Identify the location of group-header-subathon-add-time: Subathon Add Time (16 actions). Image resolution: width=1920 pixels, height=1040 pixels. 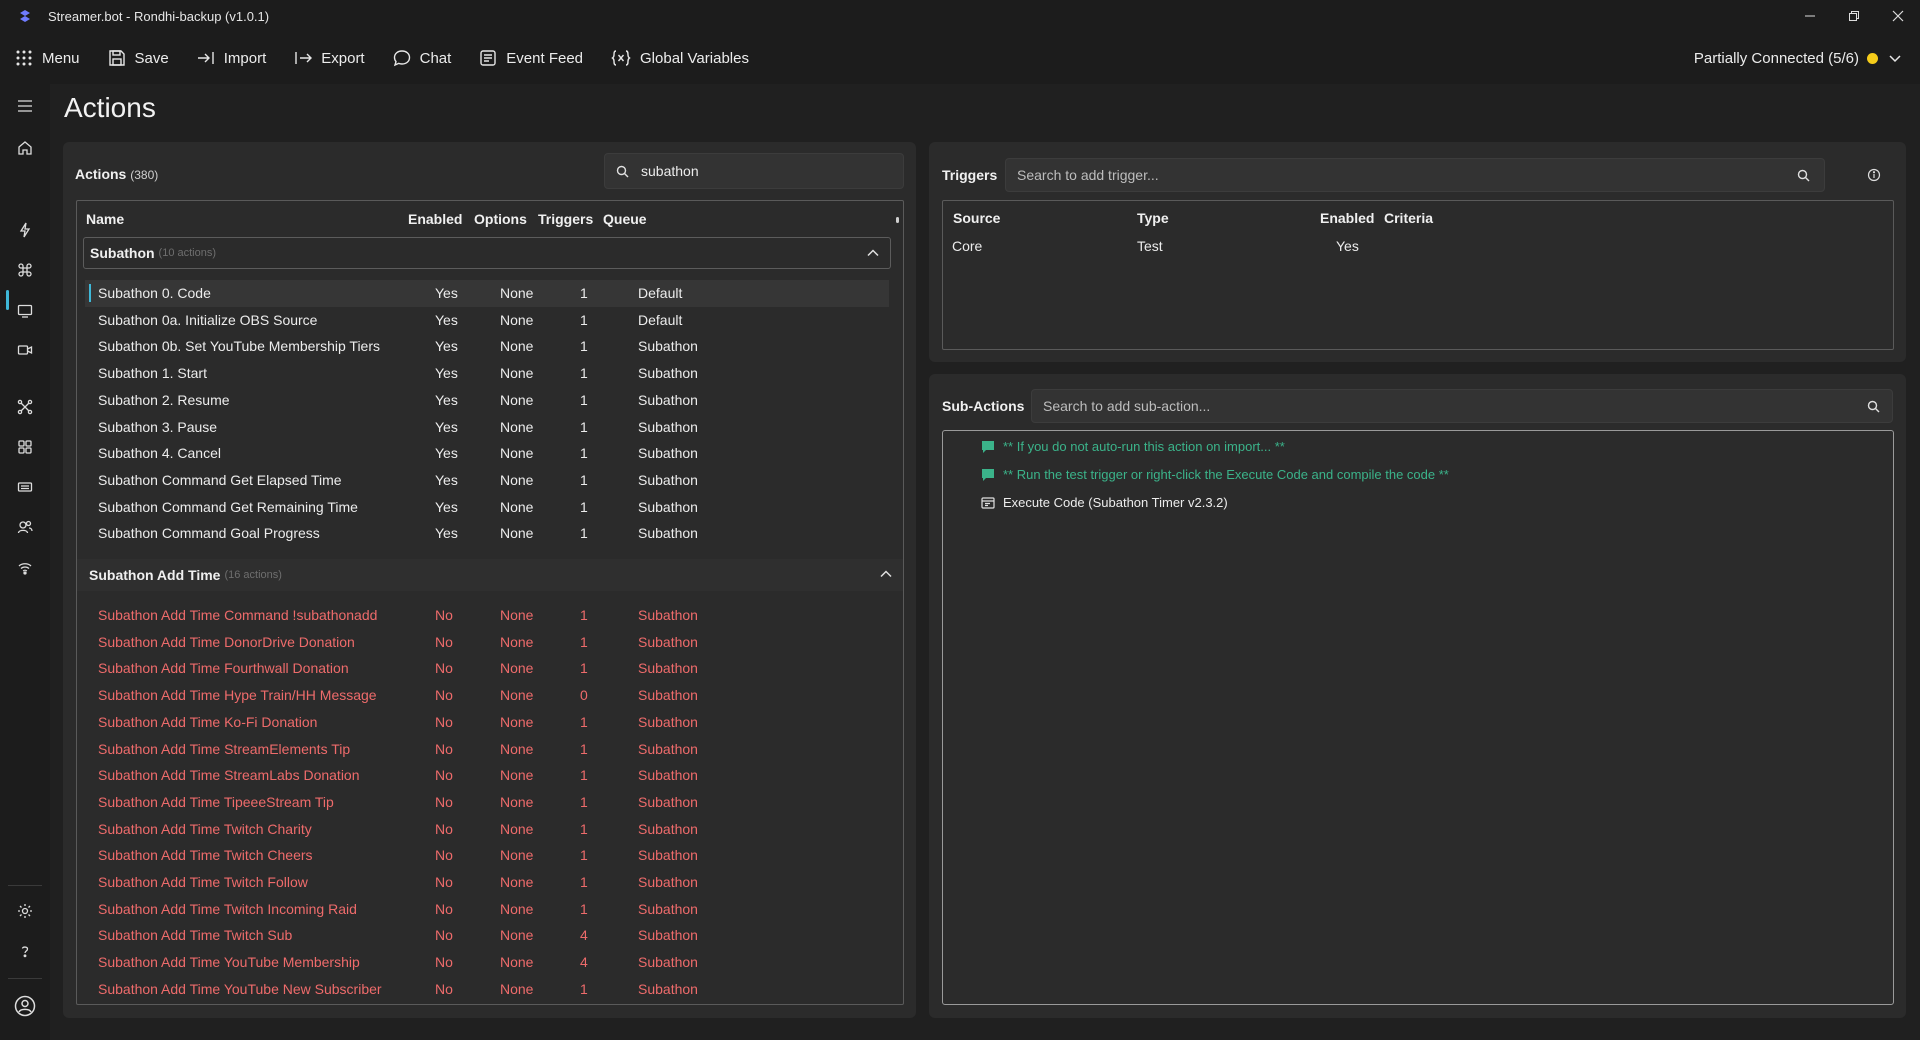
(490, 575).